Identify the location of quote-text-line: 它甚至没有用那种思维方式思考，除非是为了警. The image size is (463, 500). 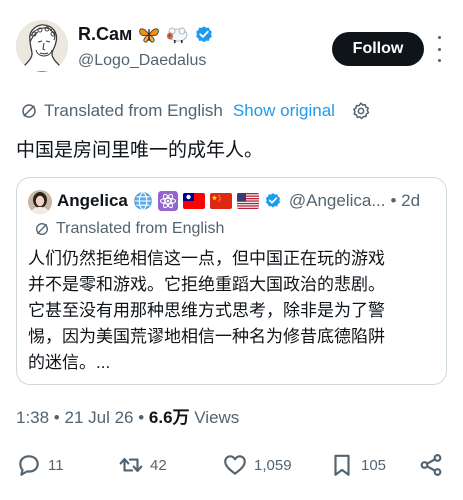
(206, 310).